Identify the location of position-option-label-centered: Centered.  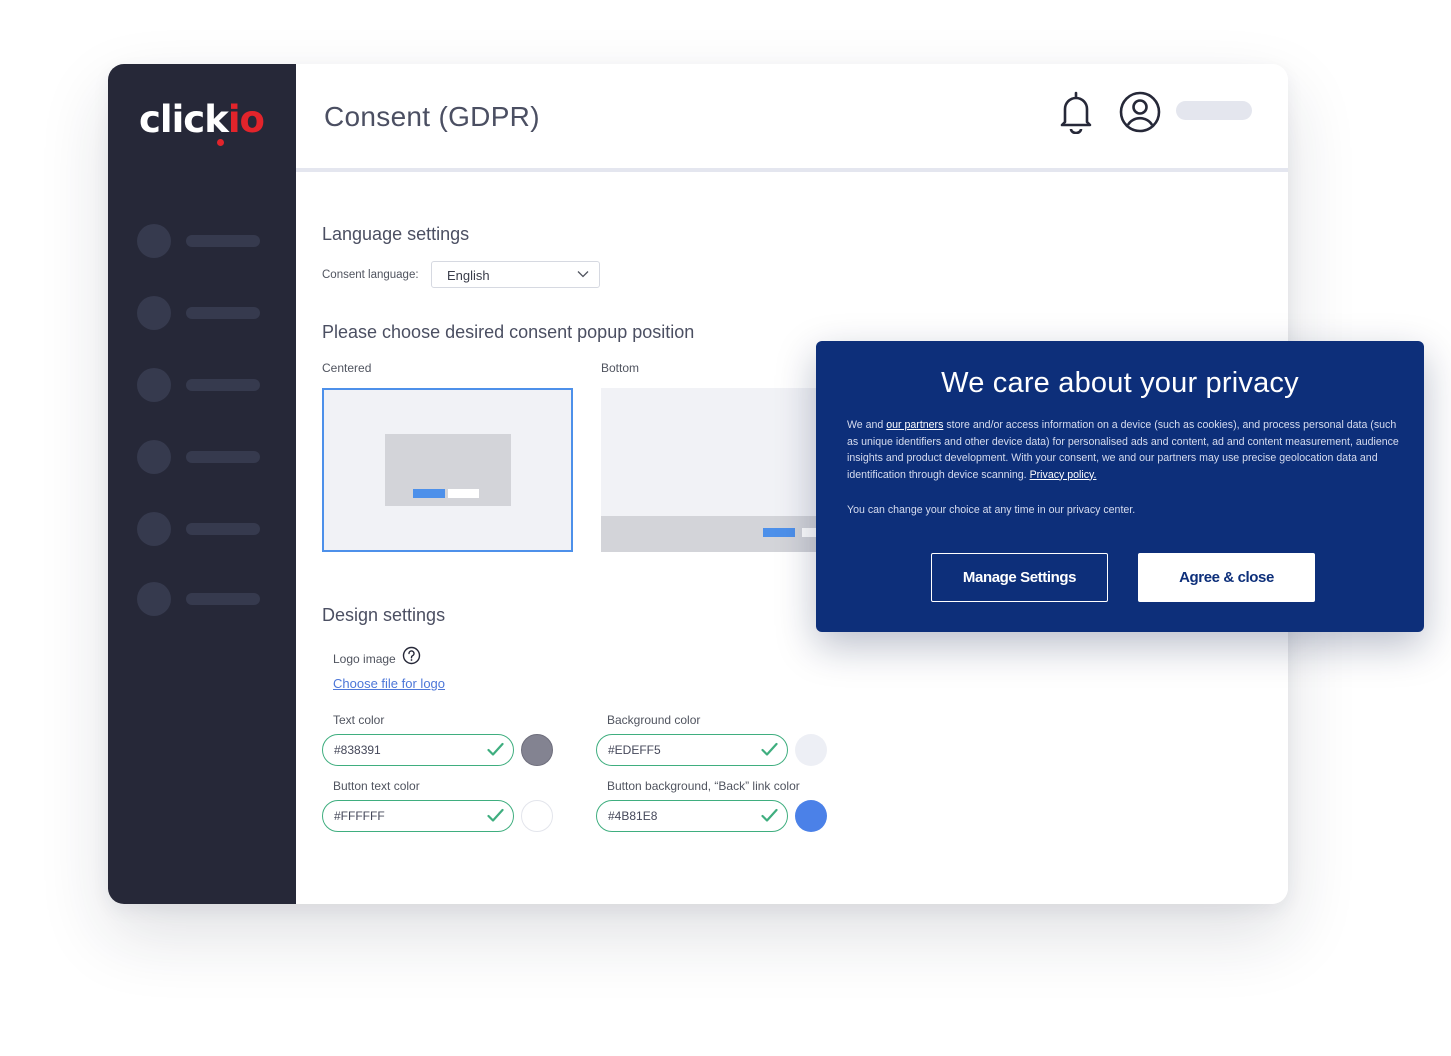
(347, 368).